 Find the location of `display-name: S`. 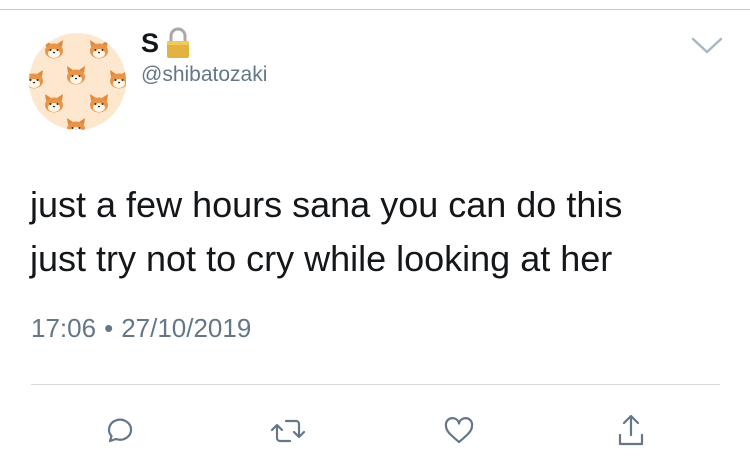

display-name: S is located at coordinates (150, 43).